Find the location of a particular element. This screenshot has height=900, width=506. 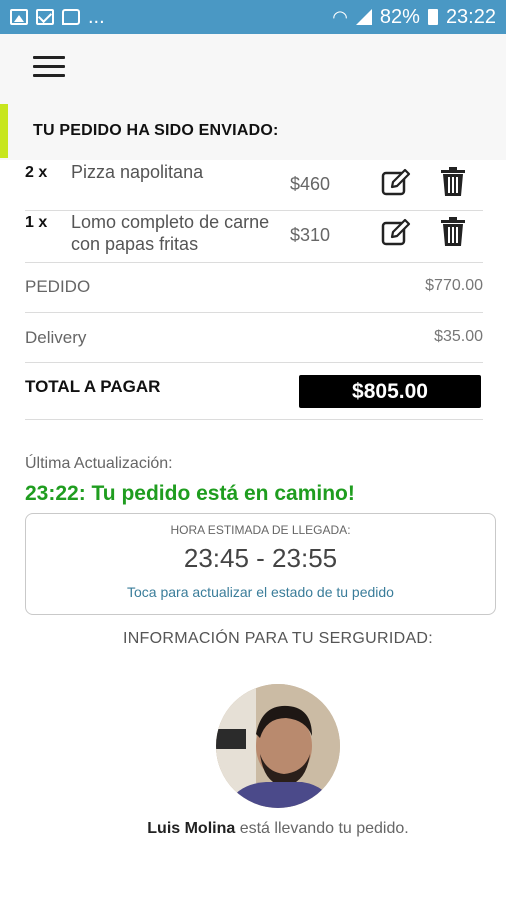

item-quantity: 2 x is located at coordinates (36, 172).